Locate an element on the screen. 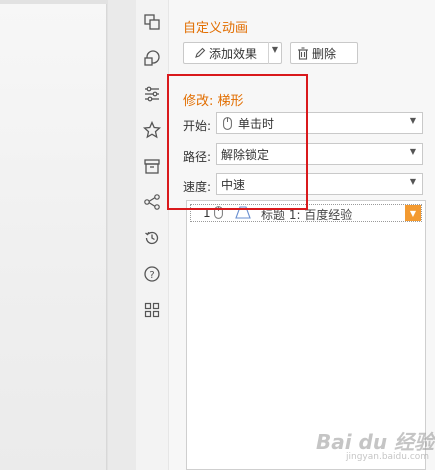  list-item: 1 标题 1: 百度经验 ▼ is located at coordinates (306, 213).